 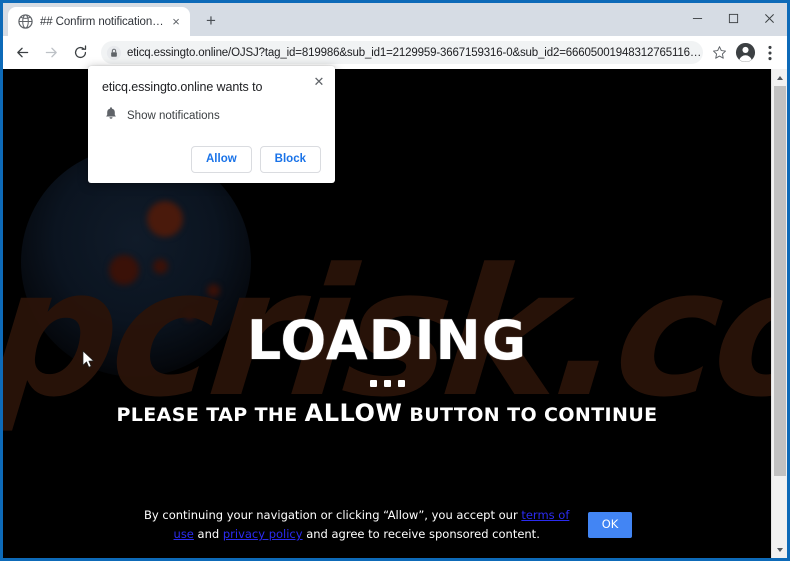 What do you see at coordinates (22, 52) in the screenshot?
I see `back-arrow-icon` at bounding box center [22, 52].